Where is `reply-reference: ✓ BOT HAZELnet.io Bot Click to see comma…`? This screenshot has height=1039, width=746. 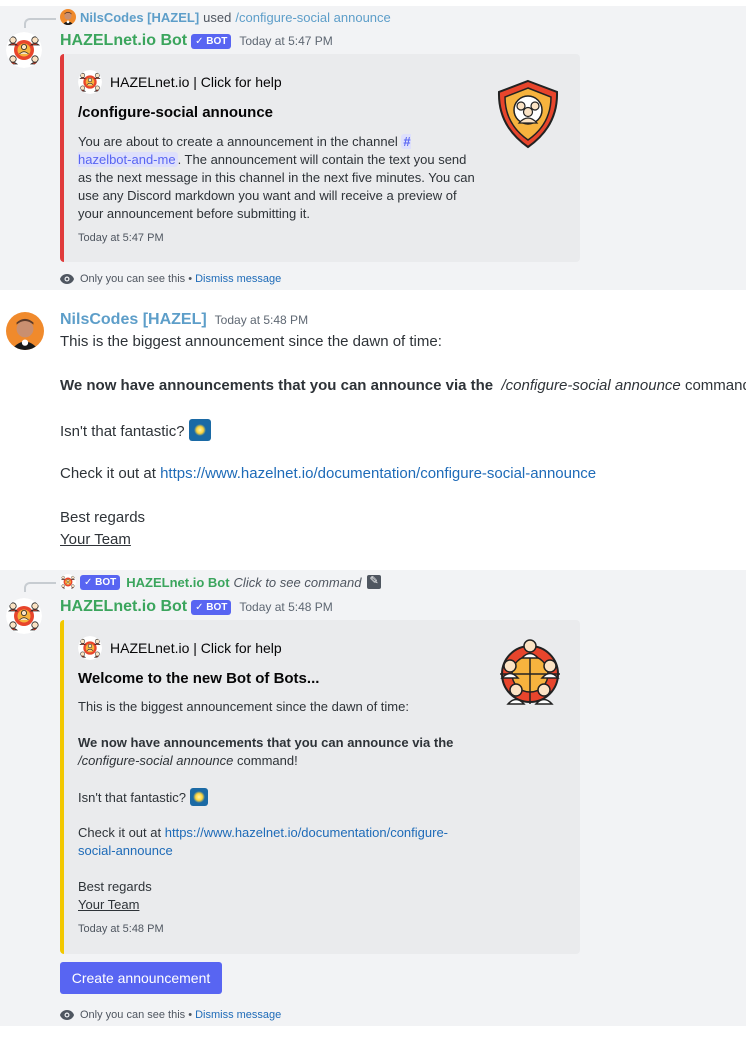
reply-reference: ✓ BOT HAZELnet.io Bot Click to see comma… is located at coordinates (221, 582).